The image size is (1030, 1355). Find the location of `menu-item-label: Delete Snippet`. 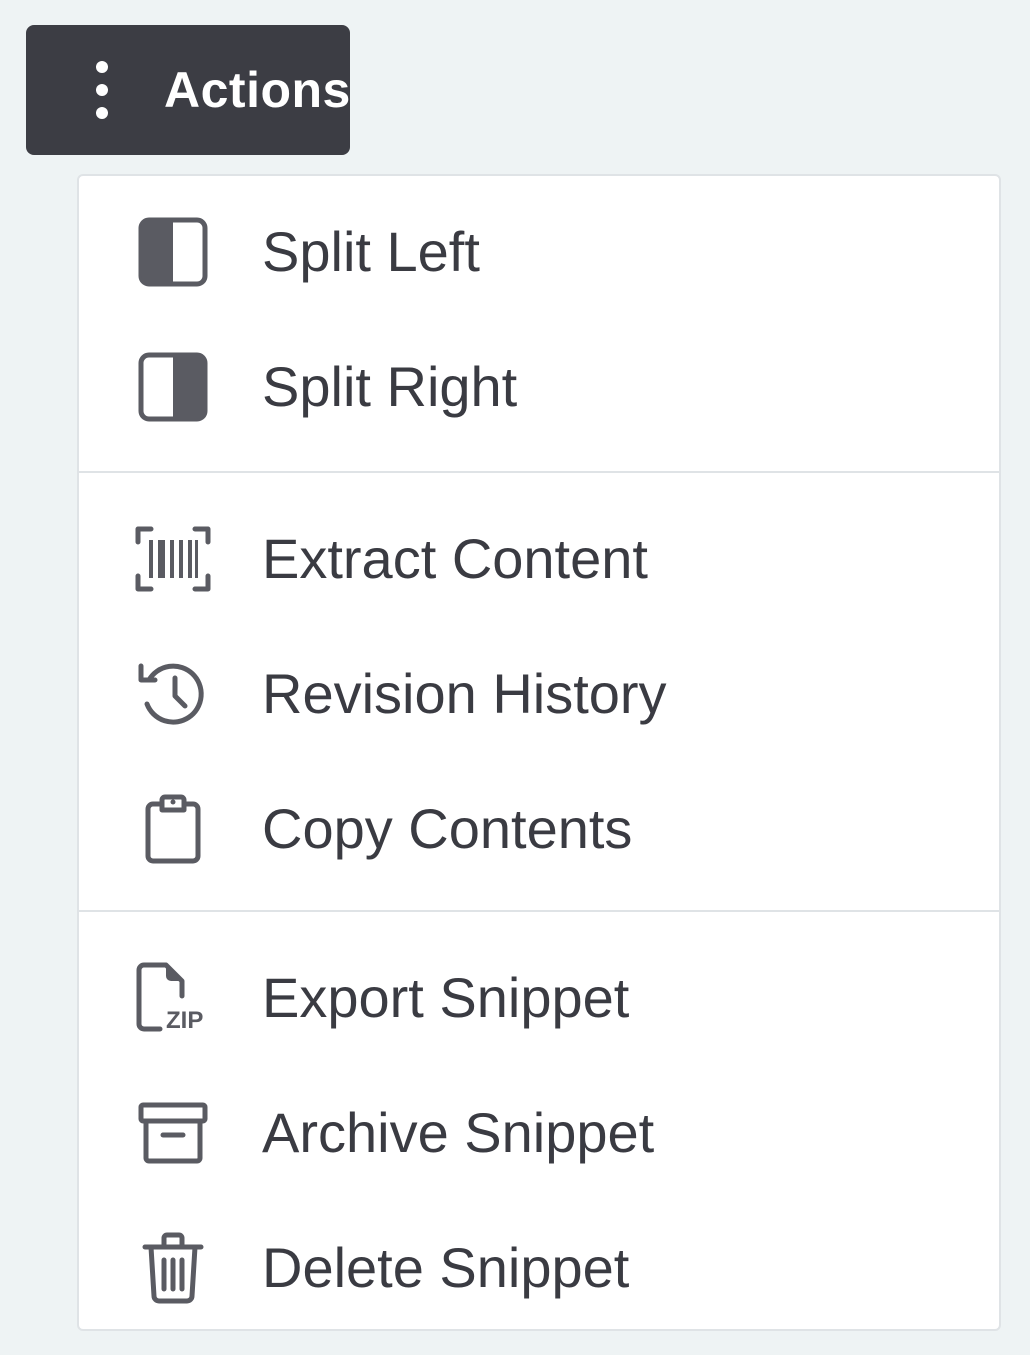

menu-item-label: Delete Snippet is located at coordinates (446, 1267).